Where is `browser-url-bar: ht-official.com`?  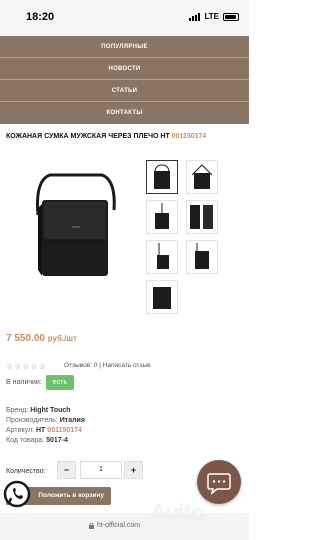 browser-url-bar: ht-official.com is located at coordinates (124, 526).